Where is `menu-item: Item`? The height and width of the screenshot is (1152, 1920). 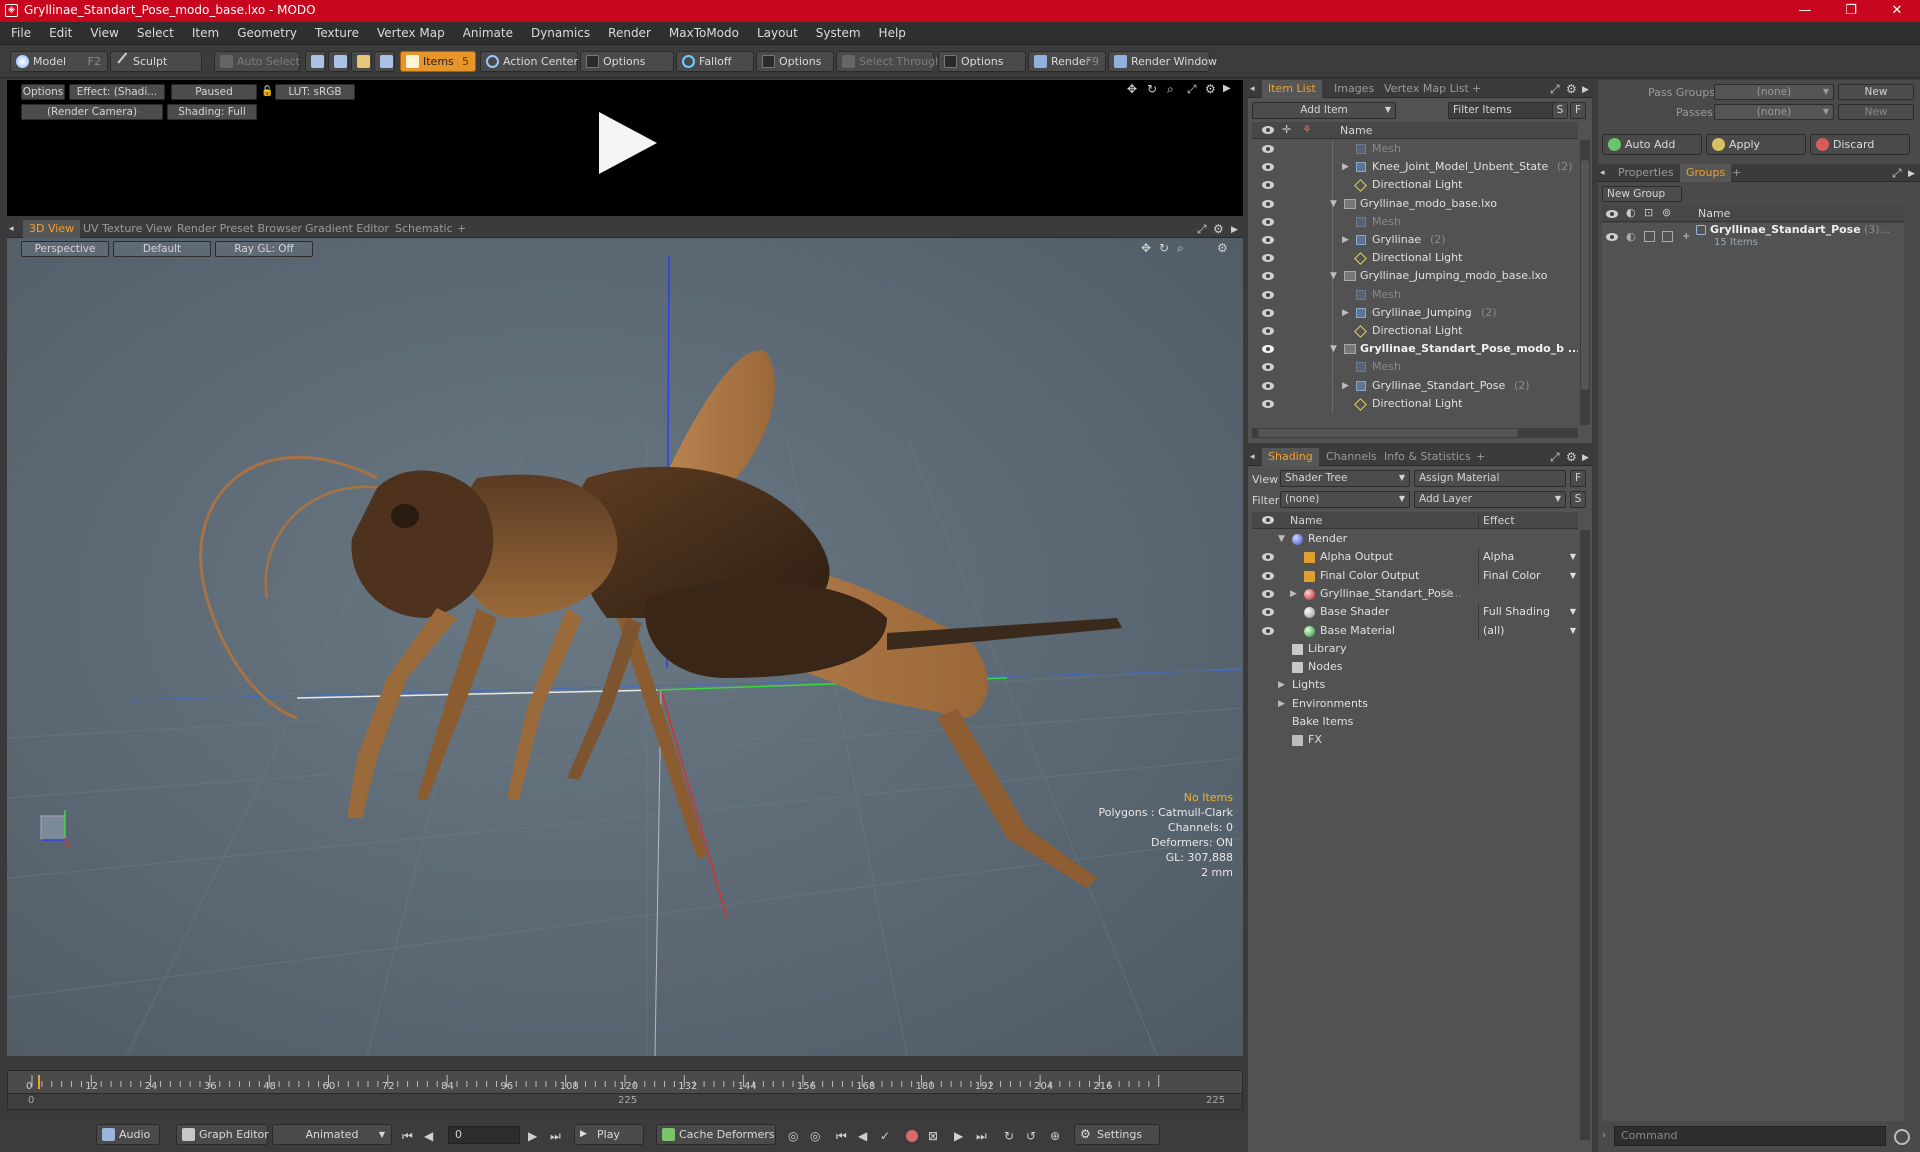 menu-item: Item is located at coordinates (205, 33).